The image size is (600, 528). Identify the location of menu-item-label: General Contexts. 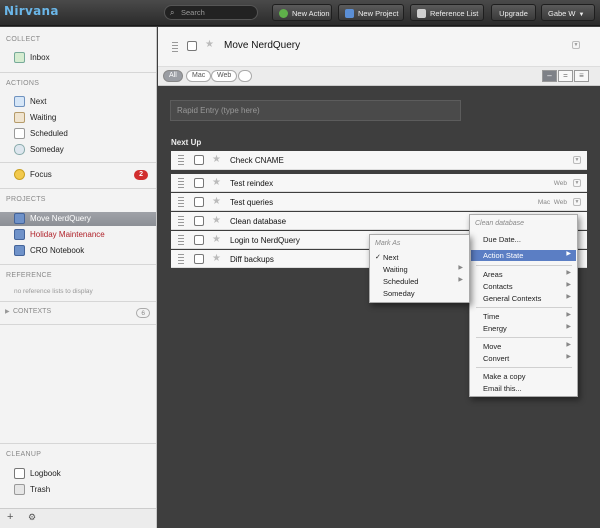
(512, 298).